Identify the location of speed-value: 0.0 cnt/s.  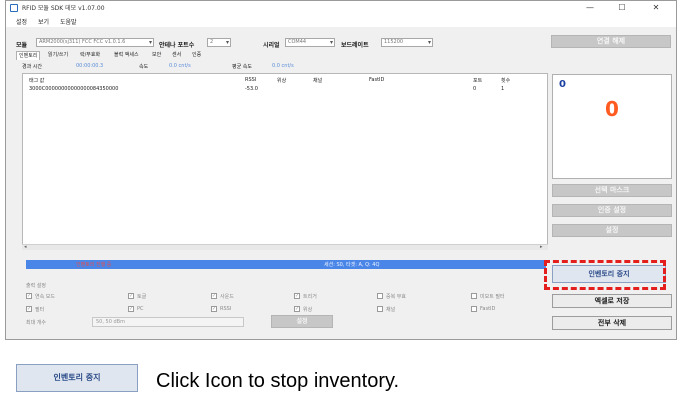
(180, 66).